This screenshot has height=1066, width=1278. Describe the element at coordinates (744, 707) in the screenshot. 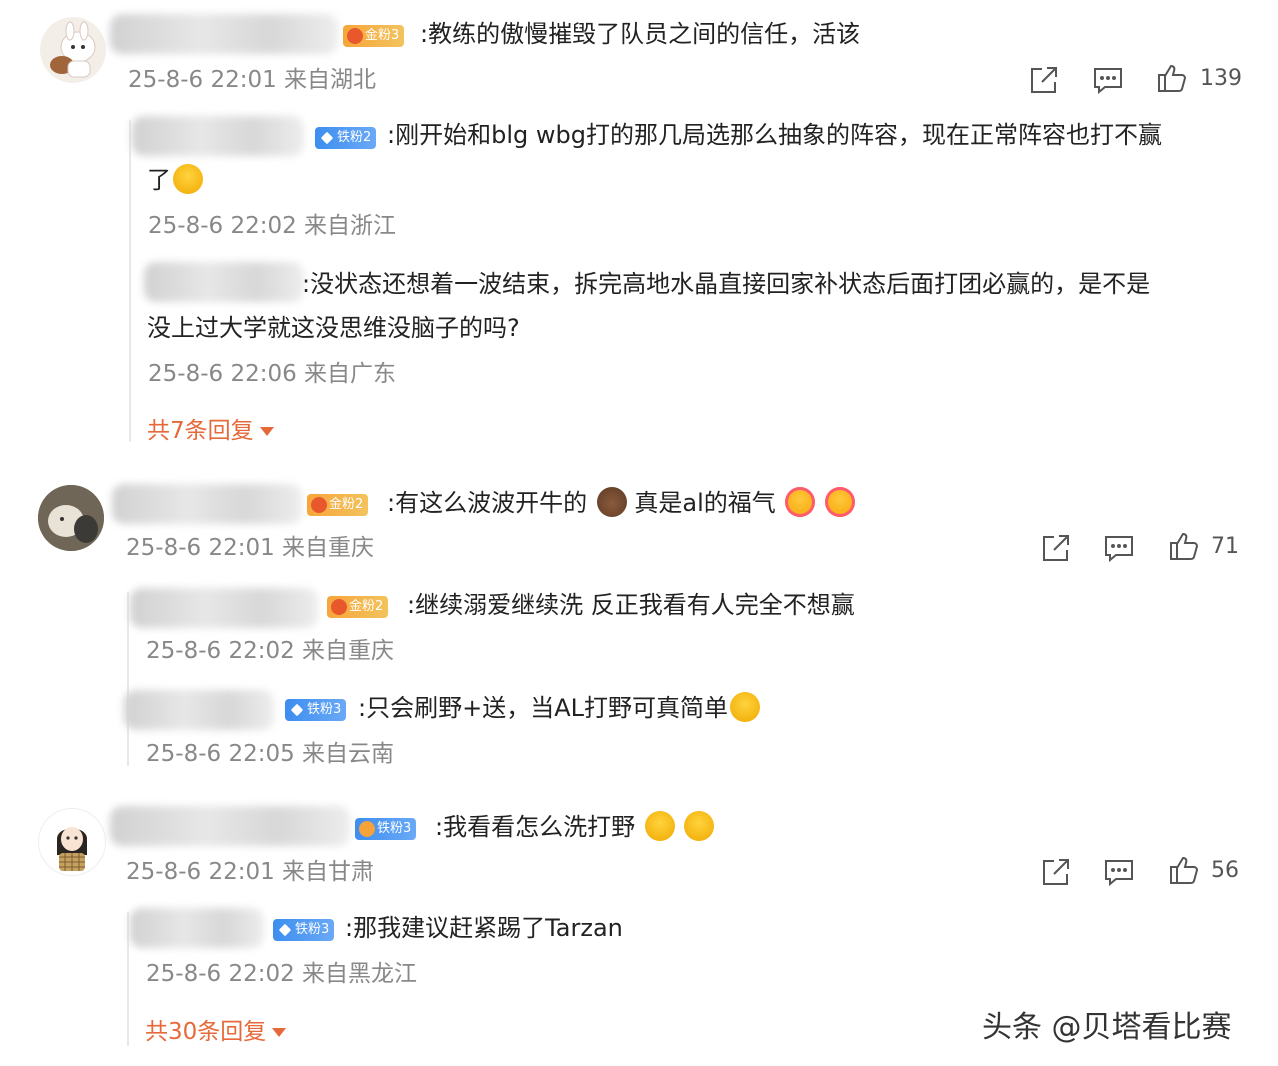

I see `wry-face-emoji-icon` at that location.